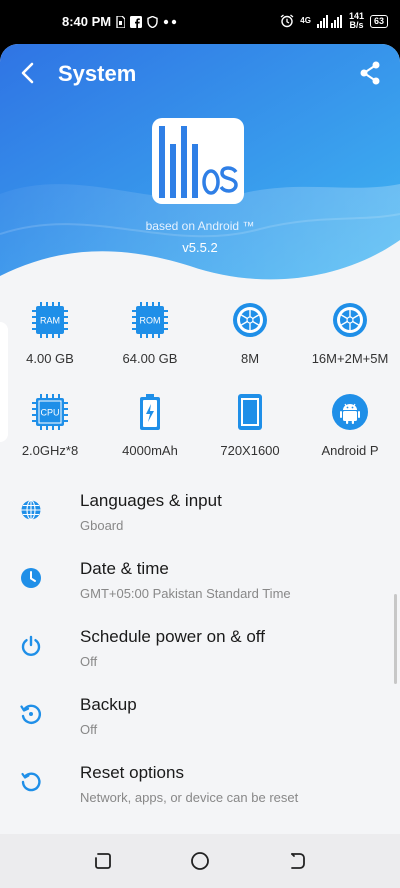  What do you see at coordinates (200, 247) in the screenshot?
I see `os-version: v5.5.2` at bounding box center [200, 247].